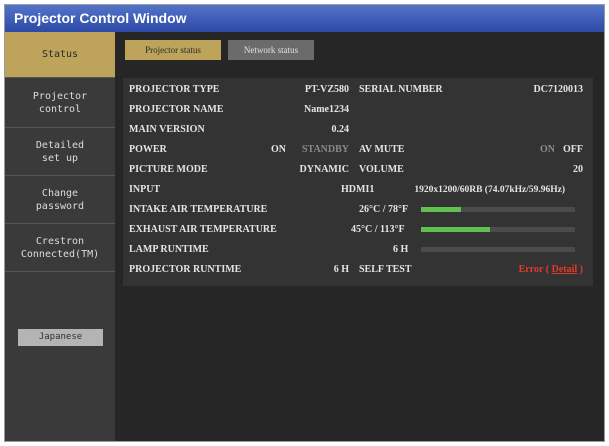  What do you see at coordinates (148, 149) in the screenshot?
I see `power-label: POWER` at bounding box center [148, 149].